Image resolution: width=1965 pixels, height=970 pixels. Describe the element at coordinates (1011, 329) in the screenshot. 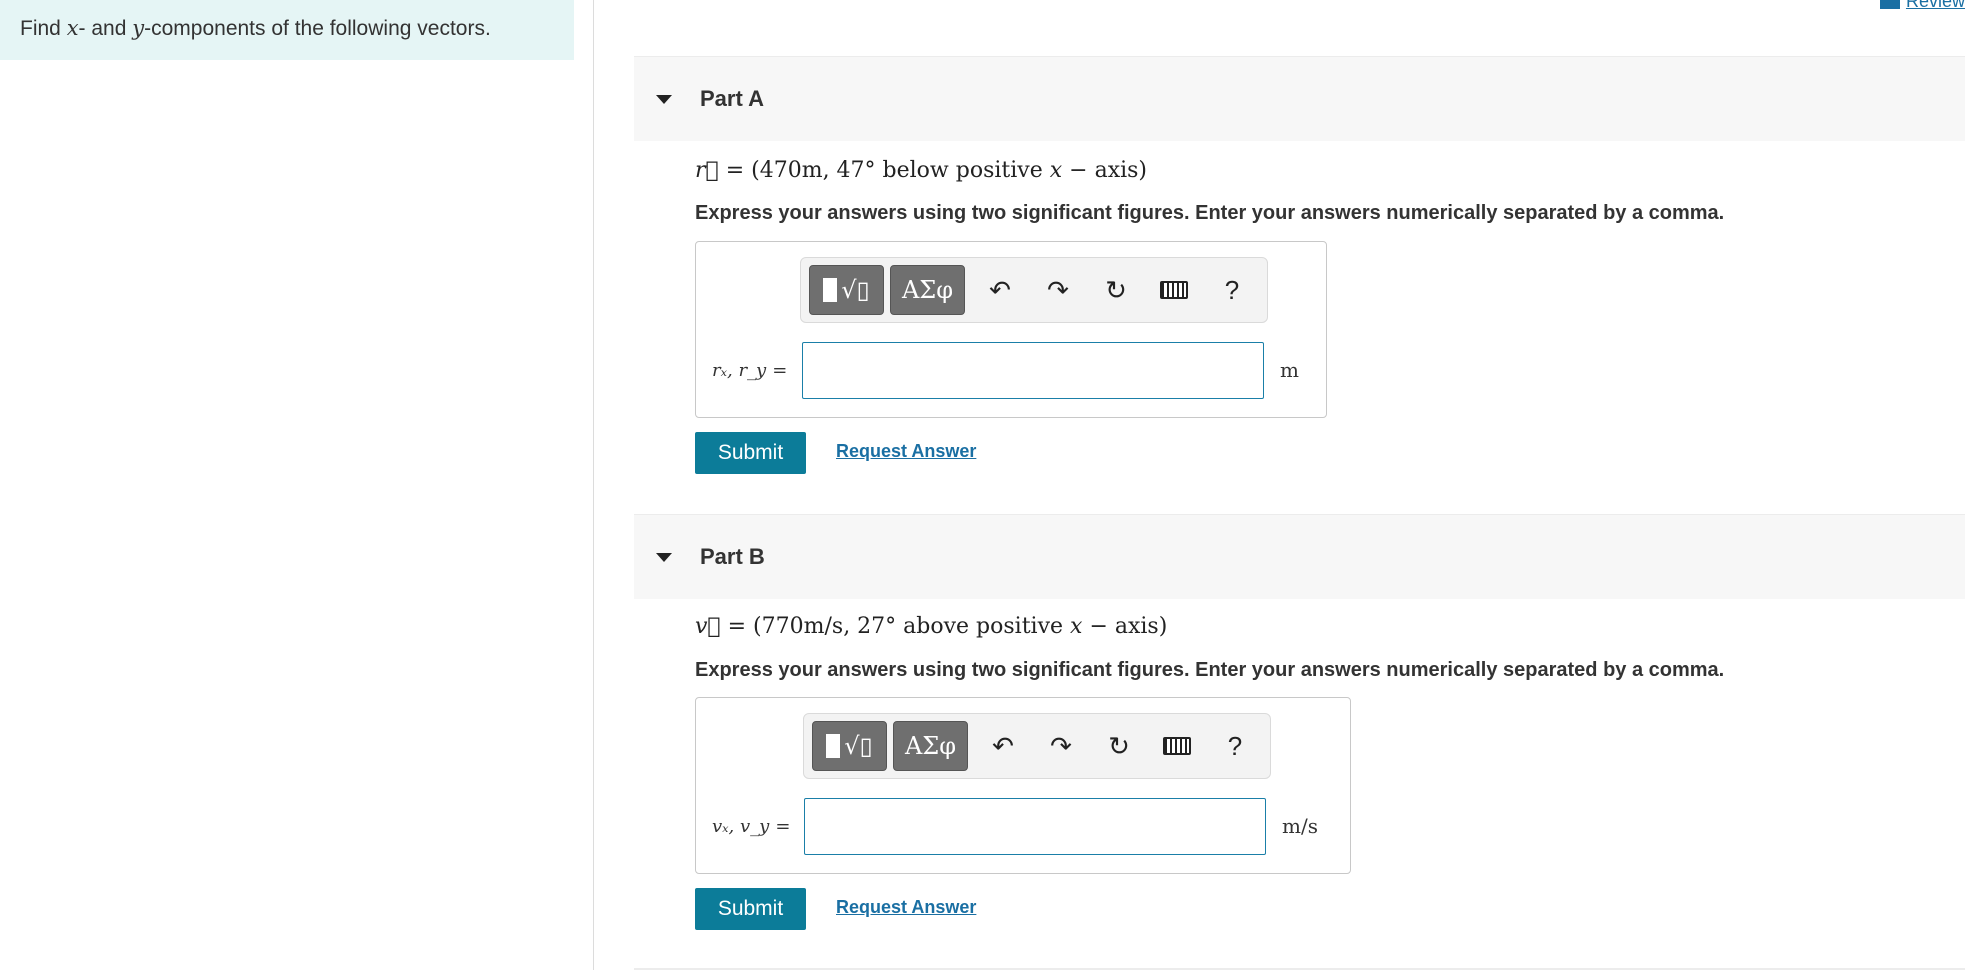

I see `part-a-answer-box: √ ▯ ΑΣφ ↶ ↷ ↻ ? rₓ, r_y = m` at that location.